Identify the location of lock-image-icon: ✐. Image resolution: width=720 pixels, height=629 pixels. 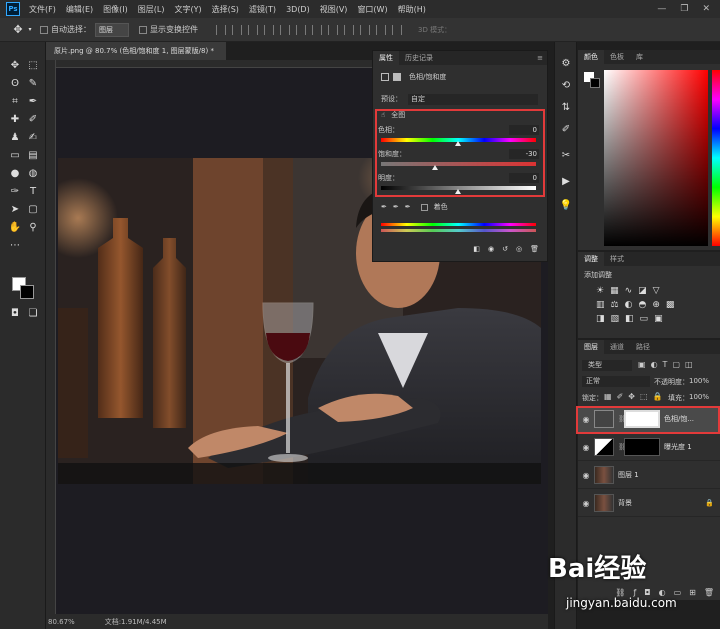
(620, 396).